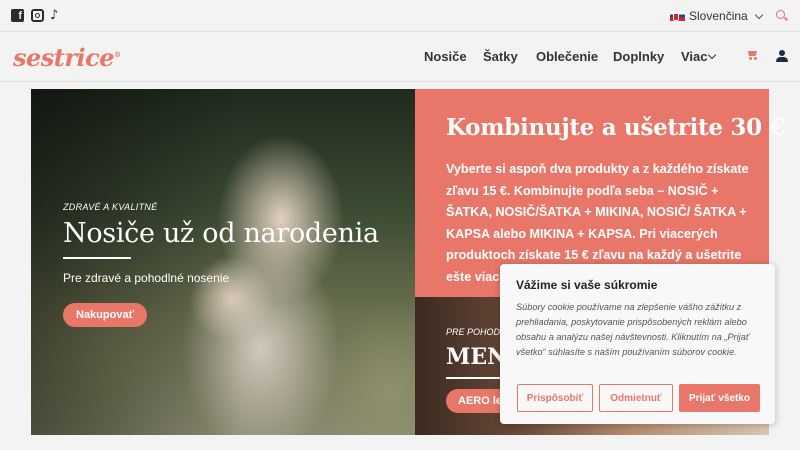  Describe the element at coordinates (221, 233) in the screenshot. I see `hero-title: Nosiče už od narodenia` at that location.